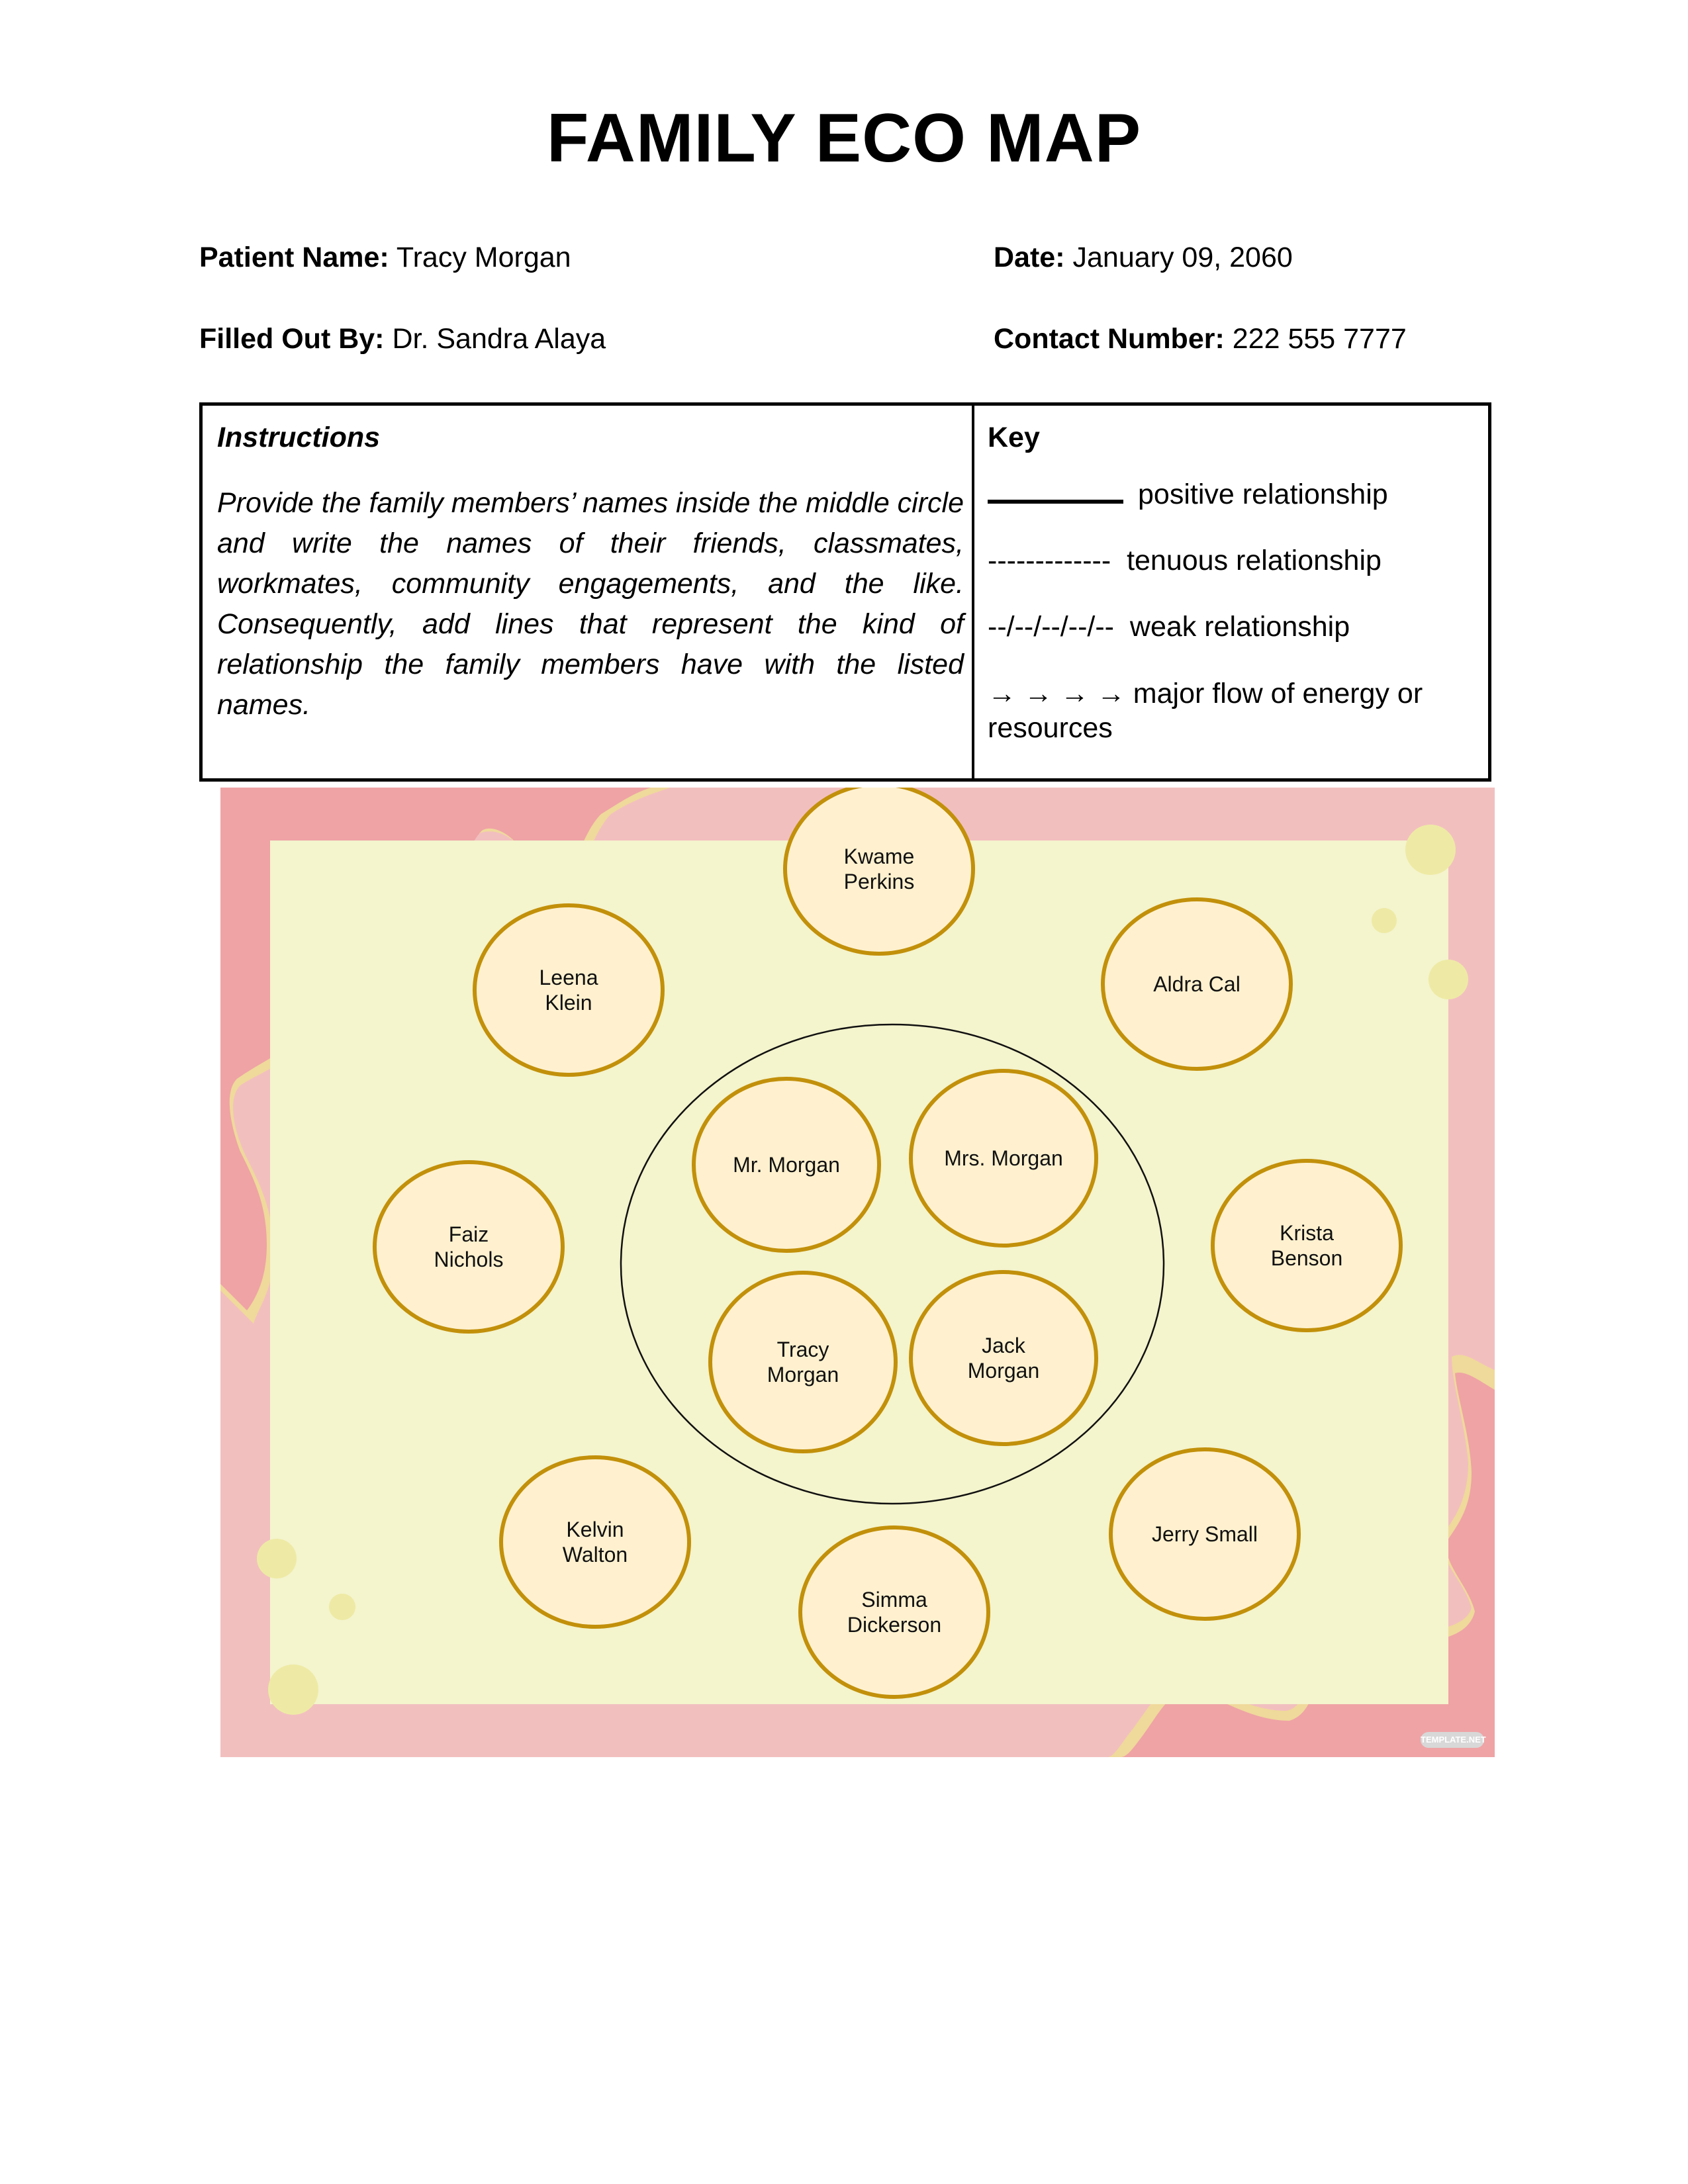  I want to click on date-field: Date: January 09, 2060, so click(1143, 258).